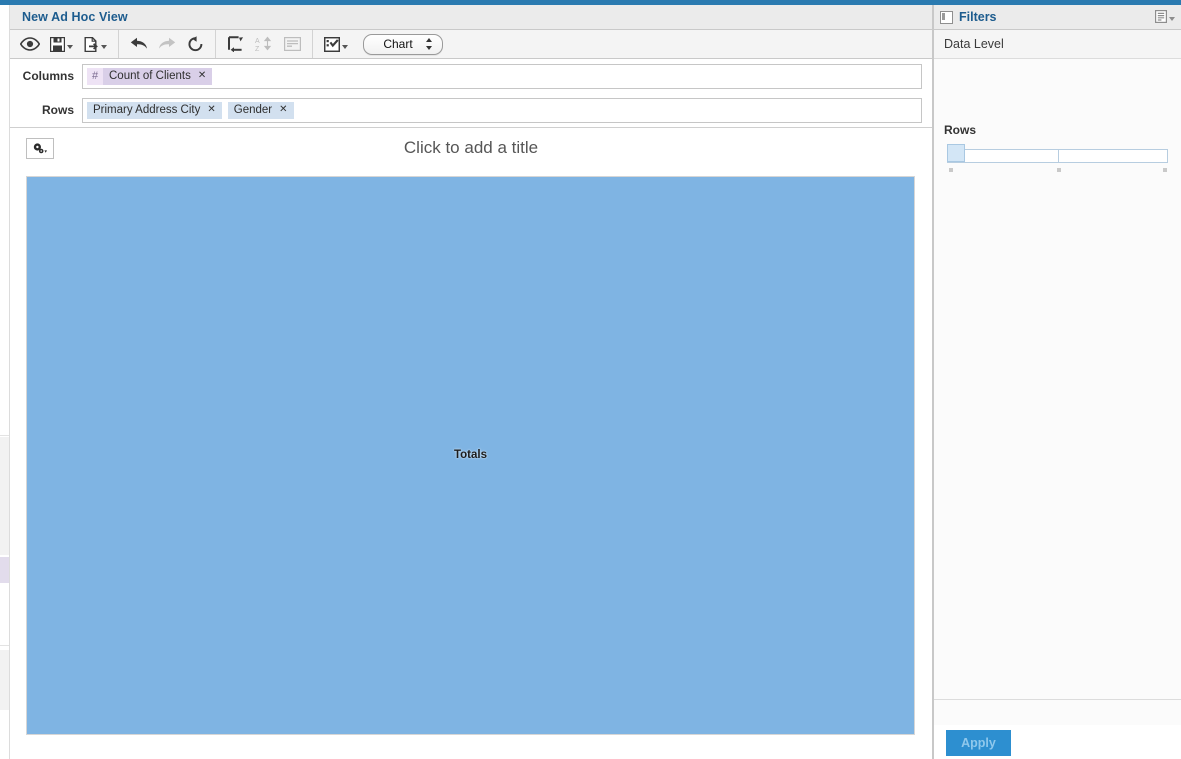  What do you see at coordinates (502, 110) in the screenshot?
I see `rows-drop-zone: Primary Address City ✕ Gender ✕` at bounding box center [502, 110].